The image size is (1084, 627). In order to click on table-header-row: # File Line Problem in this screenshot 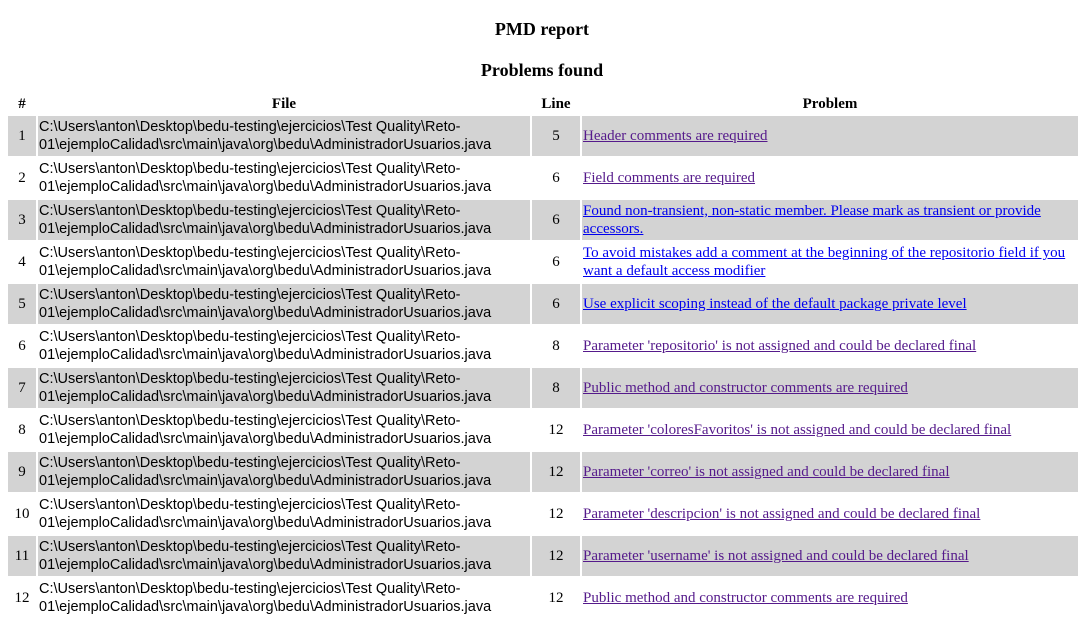, I will do `click(543, 104)`.